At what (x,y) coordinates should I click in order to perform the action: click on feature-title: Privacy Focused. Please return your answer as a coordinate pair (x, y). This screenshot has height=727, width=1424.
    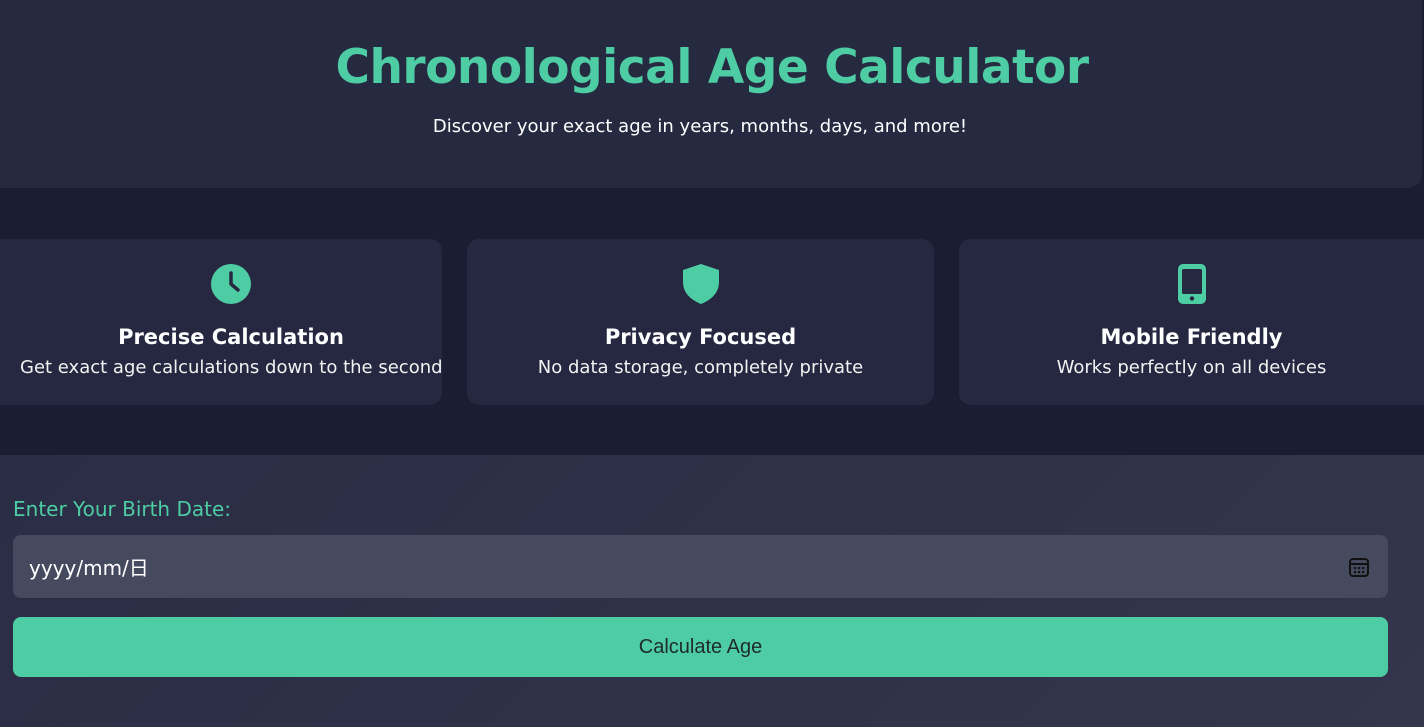
    Looking at the image, I should click on (700, 337).